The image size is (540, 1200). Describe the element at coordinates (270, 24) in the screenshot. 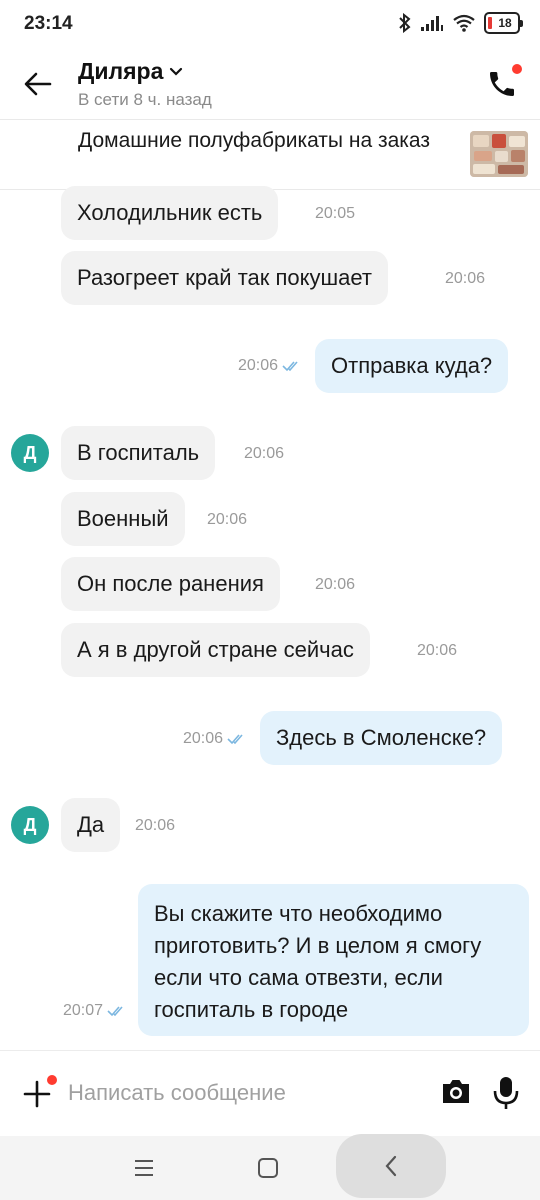

I see `status-bar: 23:14 18` at that location.